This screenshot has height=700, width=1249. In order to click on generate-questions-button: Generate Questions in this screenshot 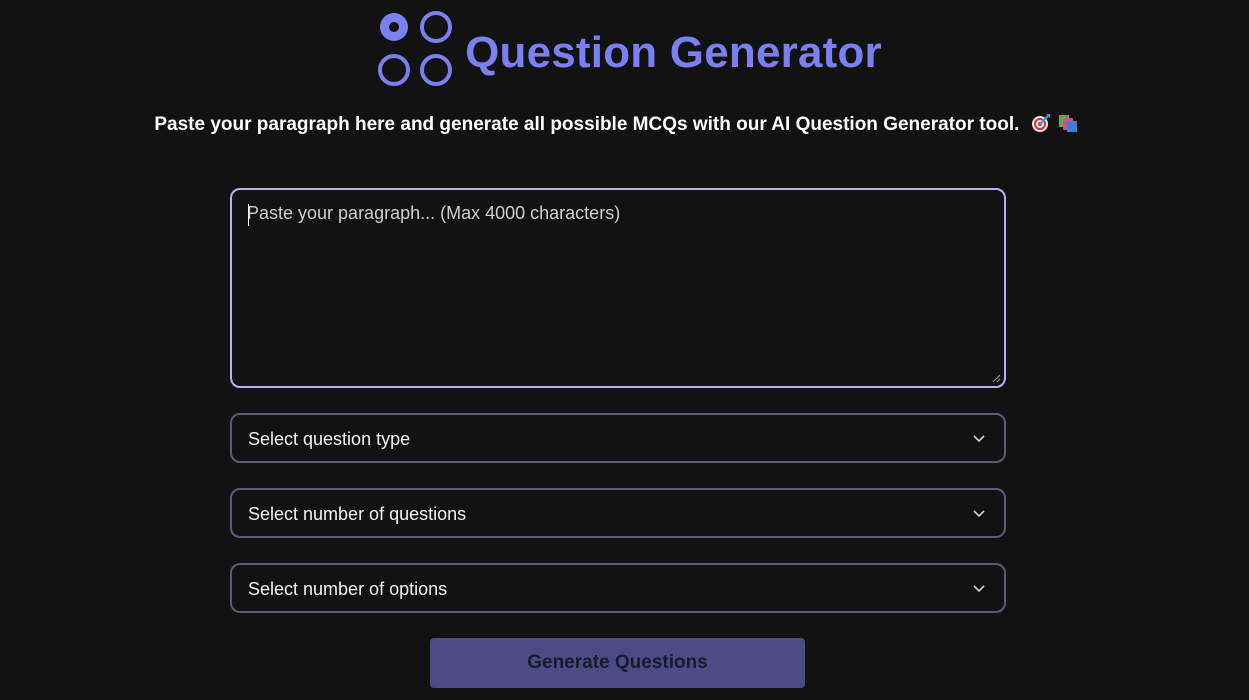, I will do `click(617, 663)`.